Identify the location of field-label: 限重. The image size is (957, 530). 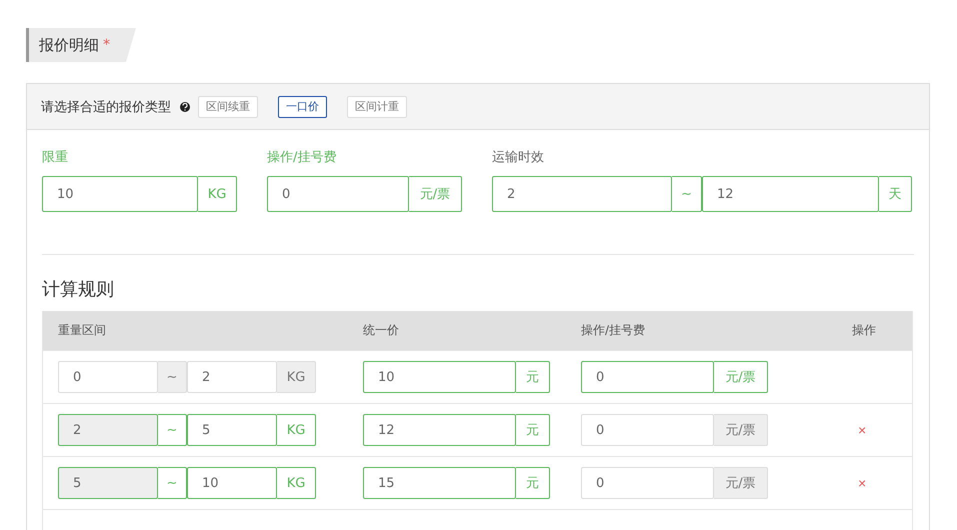
(55, 157).